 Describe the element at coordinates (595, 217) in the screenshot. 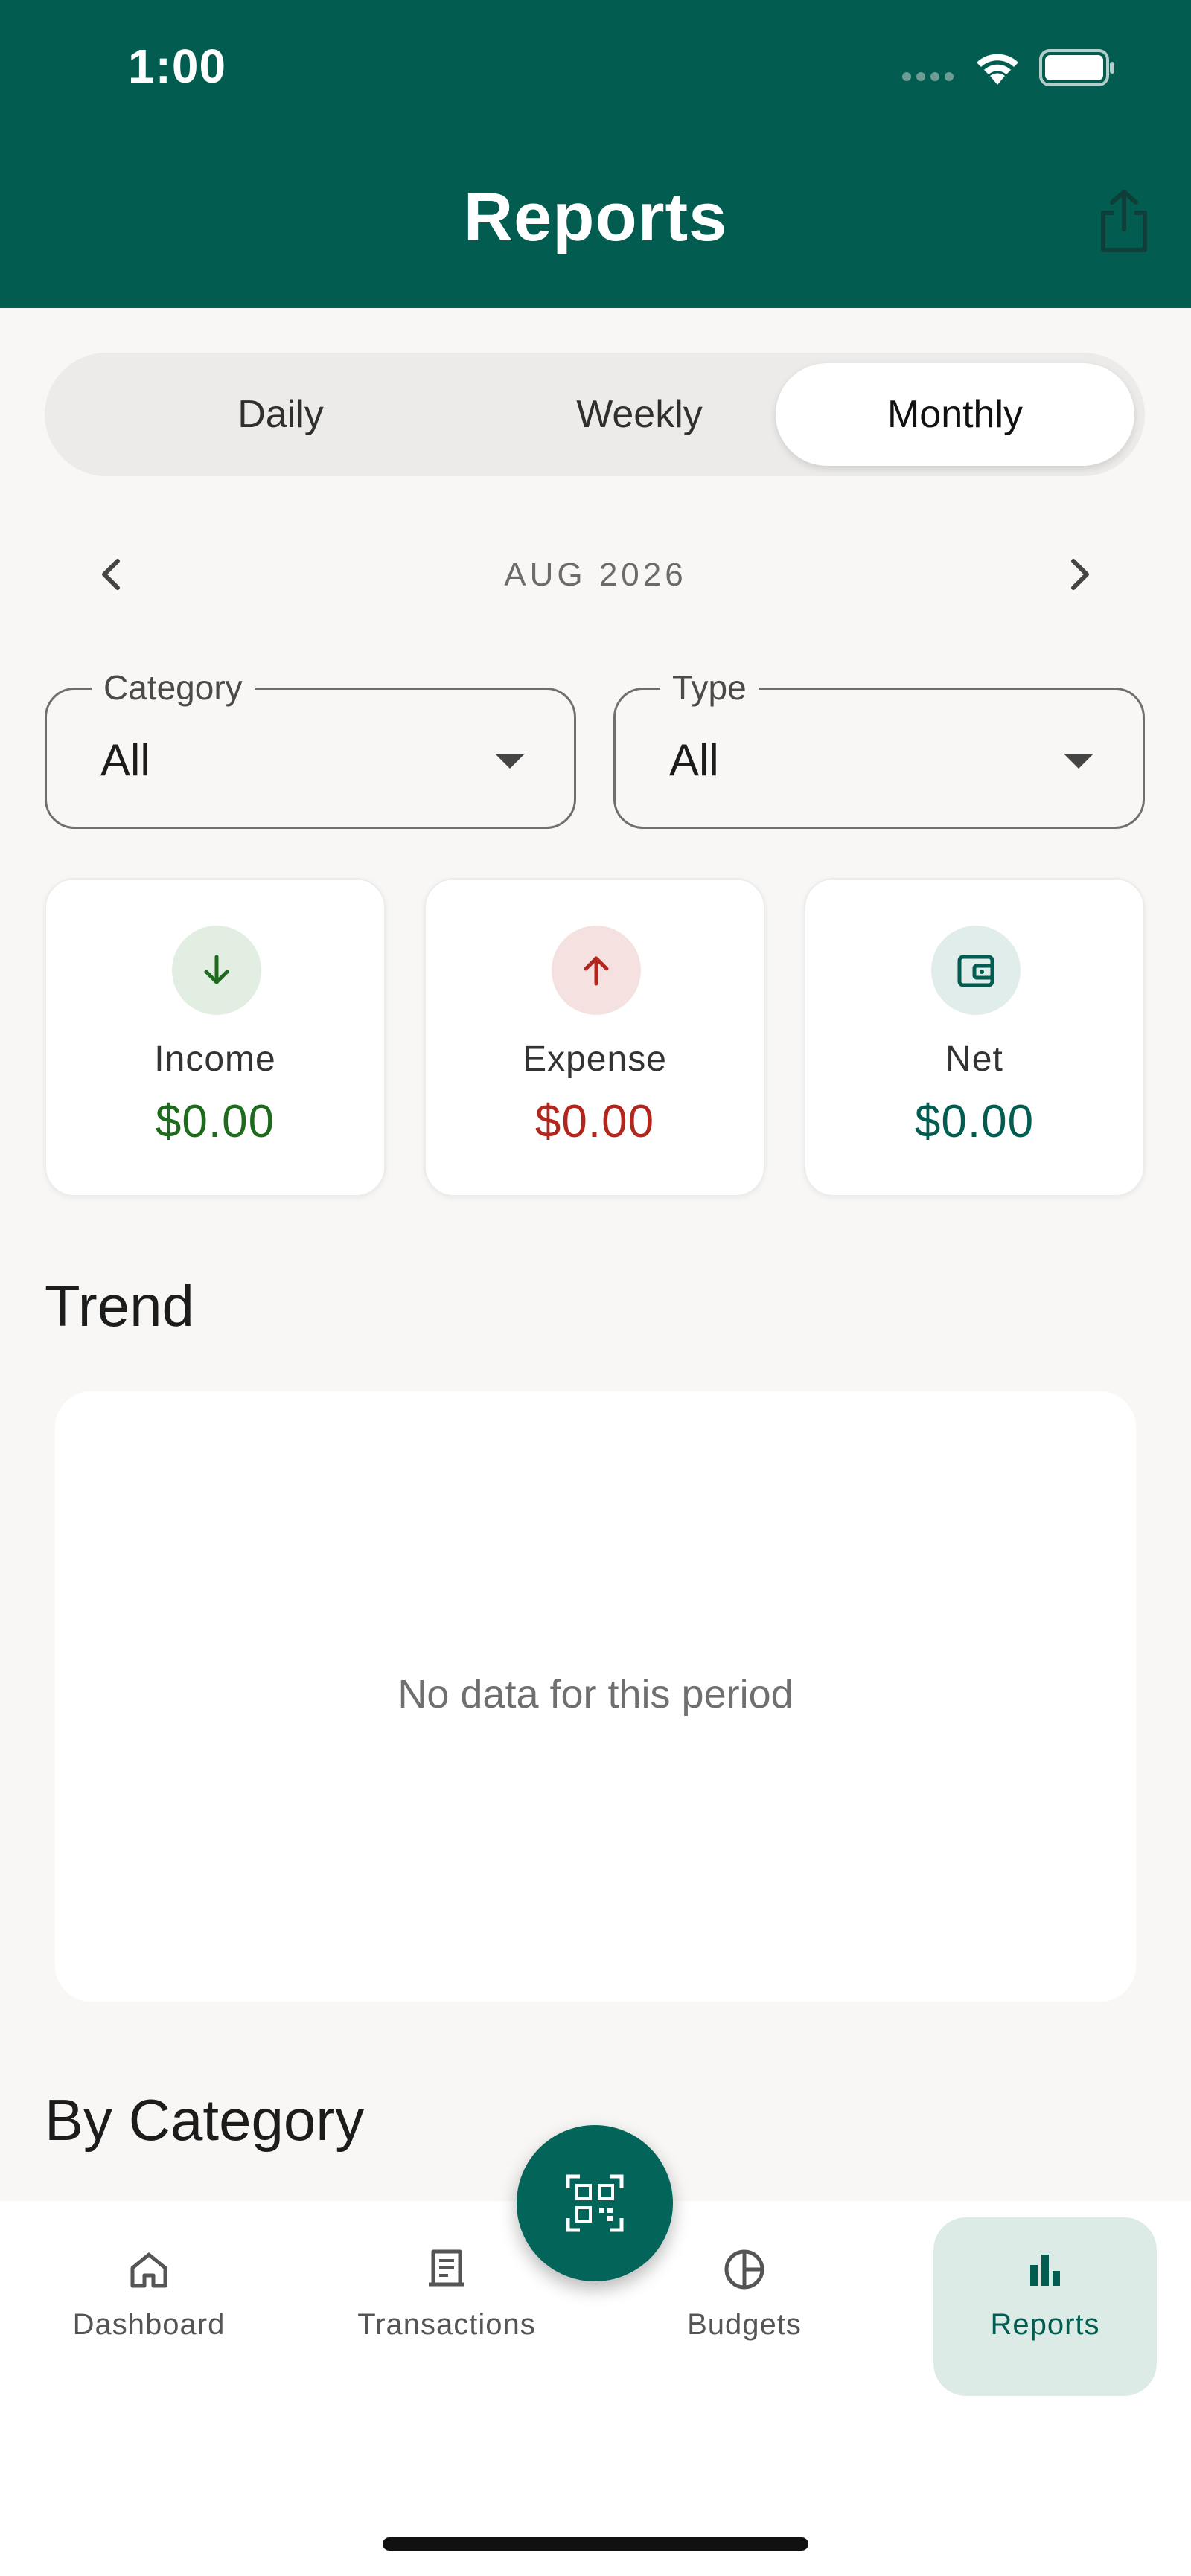

I see `page-title: Reports` at that location.